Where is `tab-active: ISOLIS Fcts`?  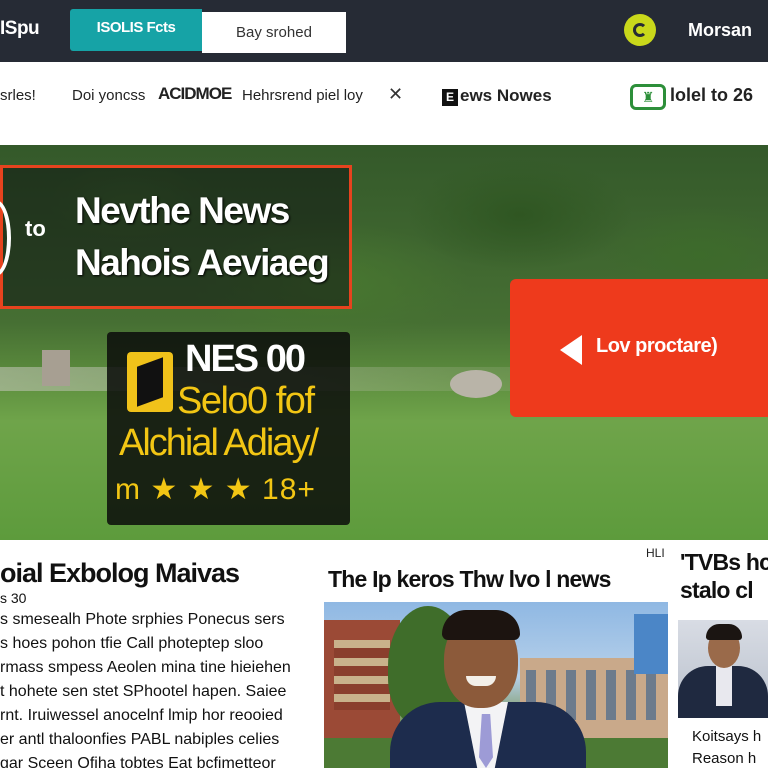
tab-active: ISOLIS Fcts is located at coordinates (136, 30).